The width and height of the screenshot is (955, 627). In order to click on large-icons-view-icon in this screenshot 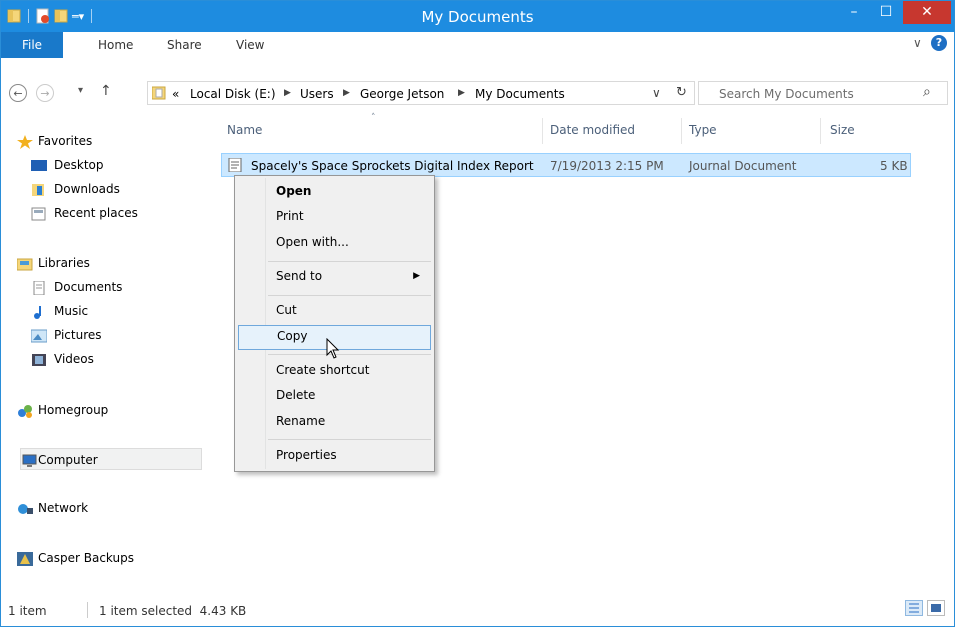, I will do `click(936, 608)`.